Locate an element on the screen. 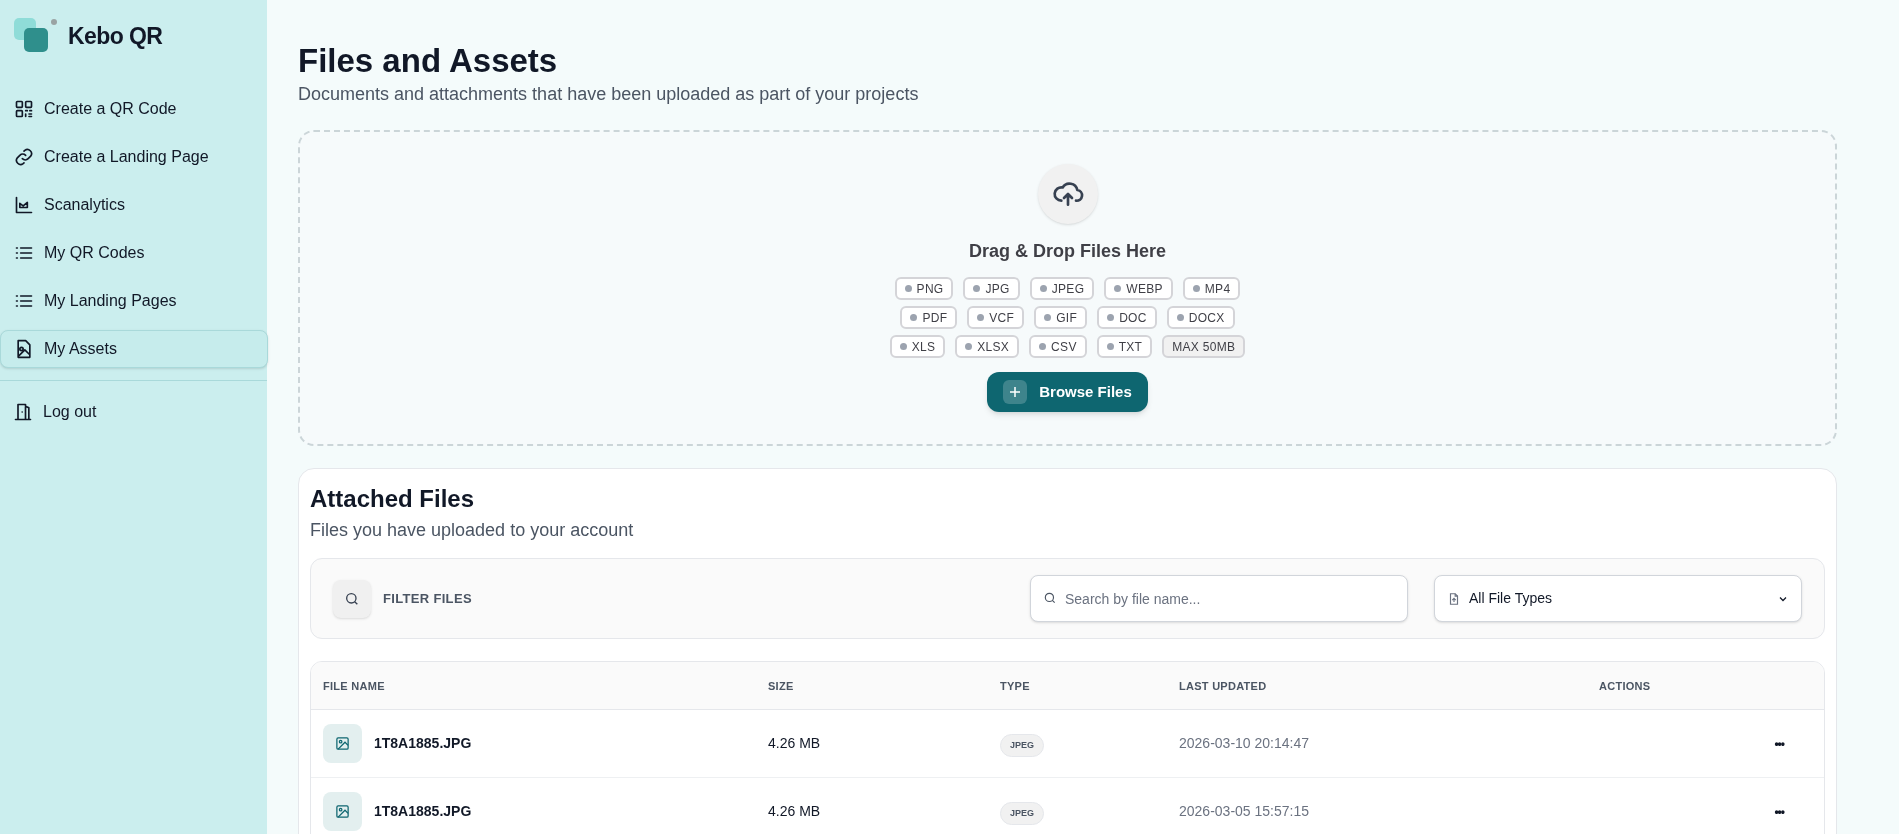 The width and height of the screenshot is (1899, 834). sidebar-item: Scanalytics is located at coordinates (134, 205).